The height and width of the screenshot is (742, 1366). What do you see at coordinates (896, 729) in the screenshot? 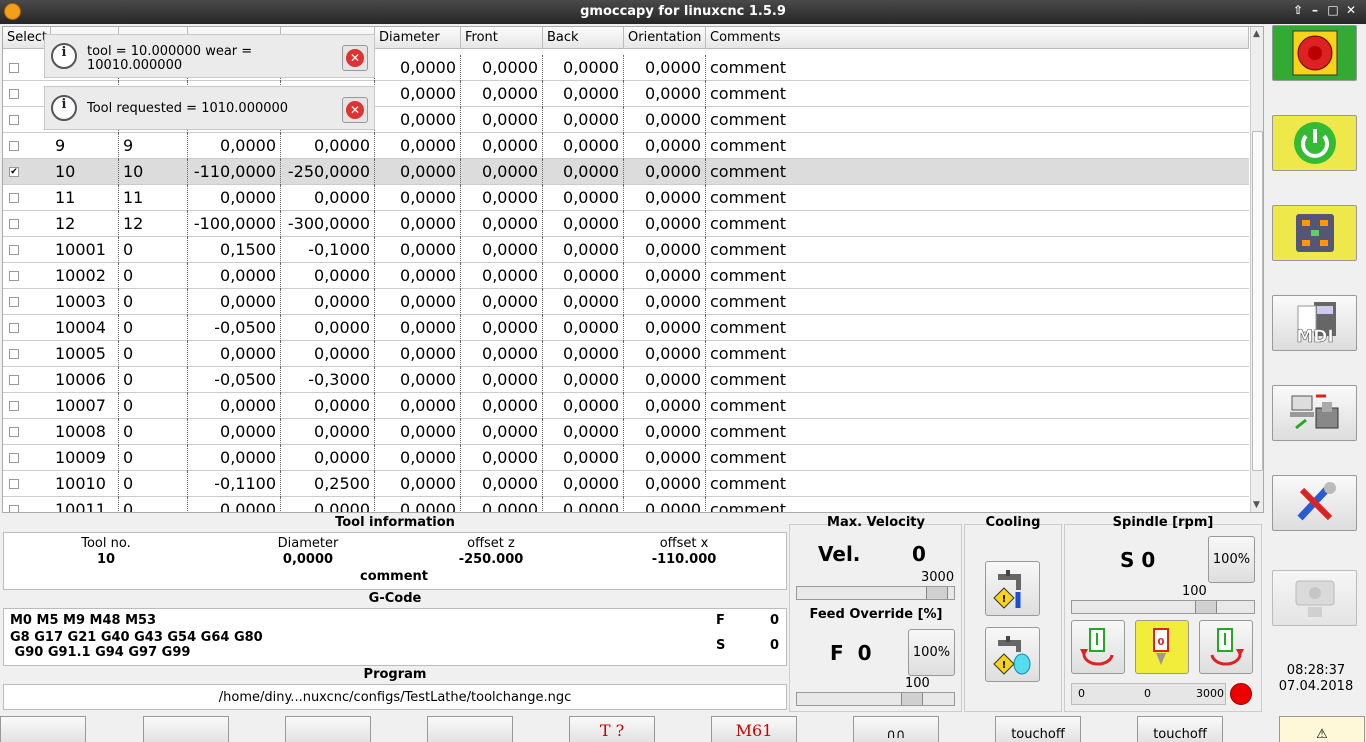
I see `tool-measure-button: ∩∩` at bounding box center [896, 729].